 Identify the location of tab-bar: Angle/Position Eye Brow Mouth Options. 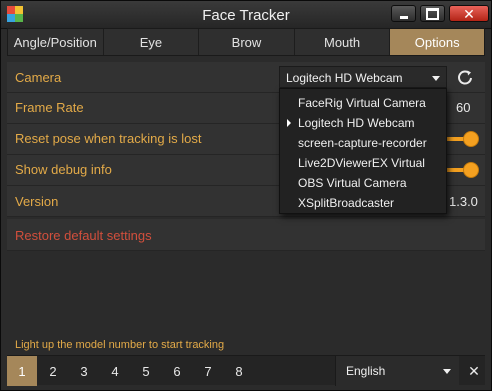
(246, 42).